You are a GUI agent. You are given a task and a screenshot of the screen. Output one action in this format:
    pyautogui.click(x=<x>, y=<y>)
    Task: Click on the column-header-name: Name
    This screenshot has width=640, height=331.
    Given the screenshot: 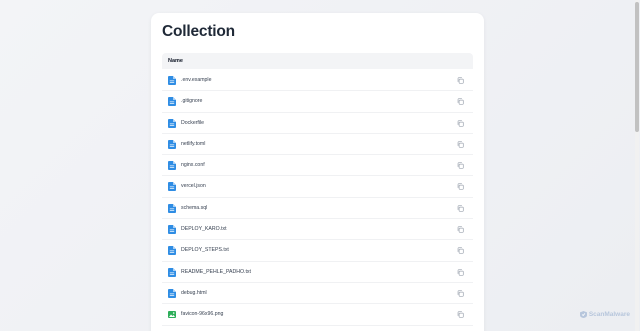 What is the action you would take?
    pyautogui.click(x=175, y=61)
    